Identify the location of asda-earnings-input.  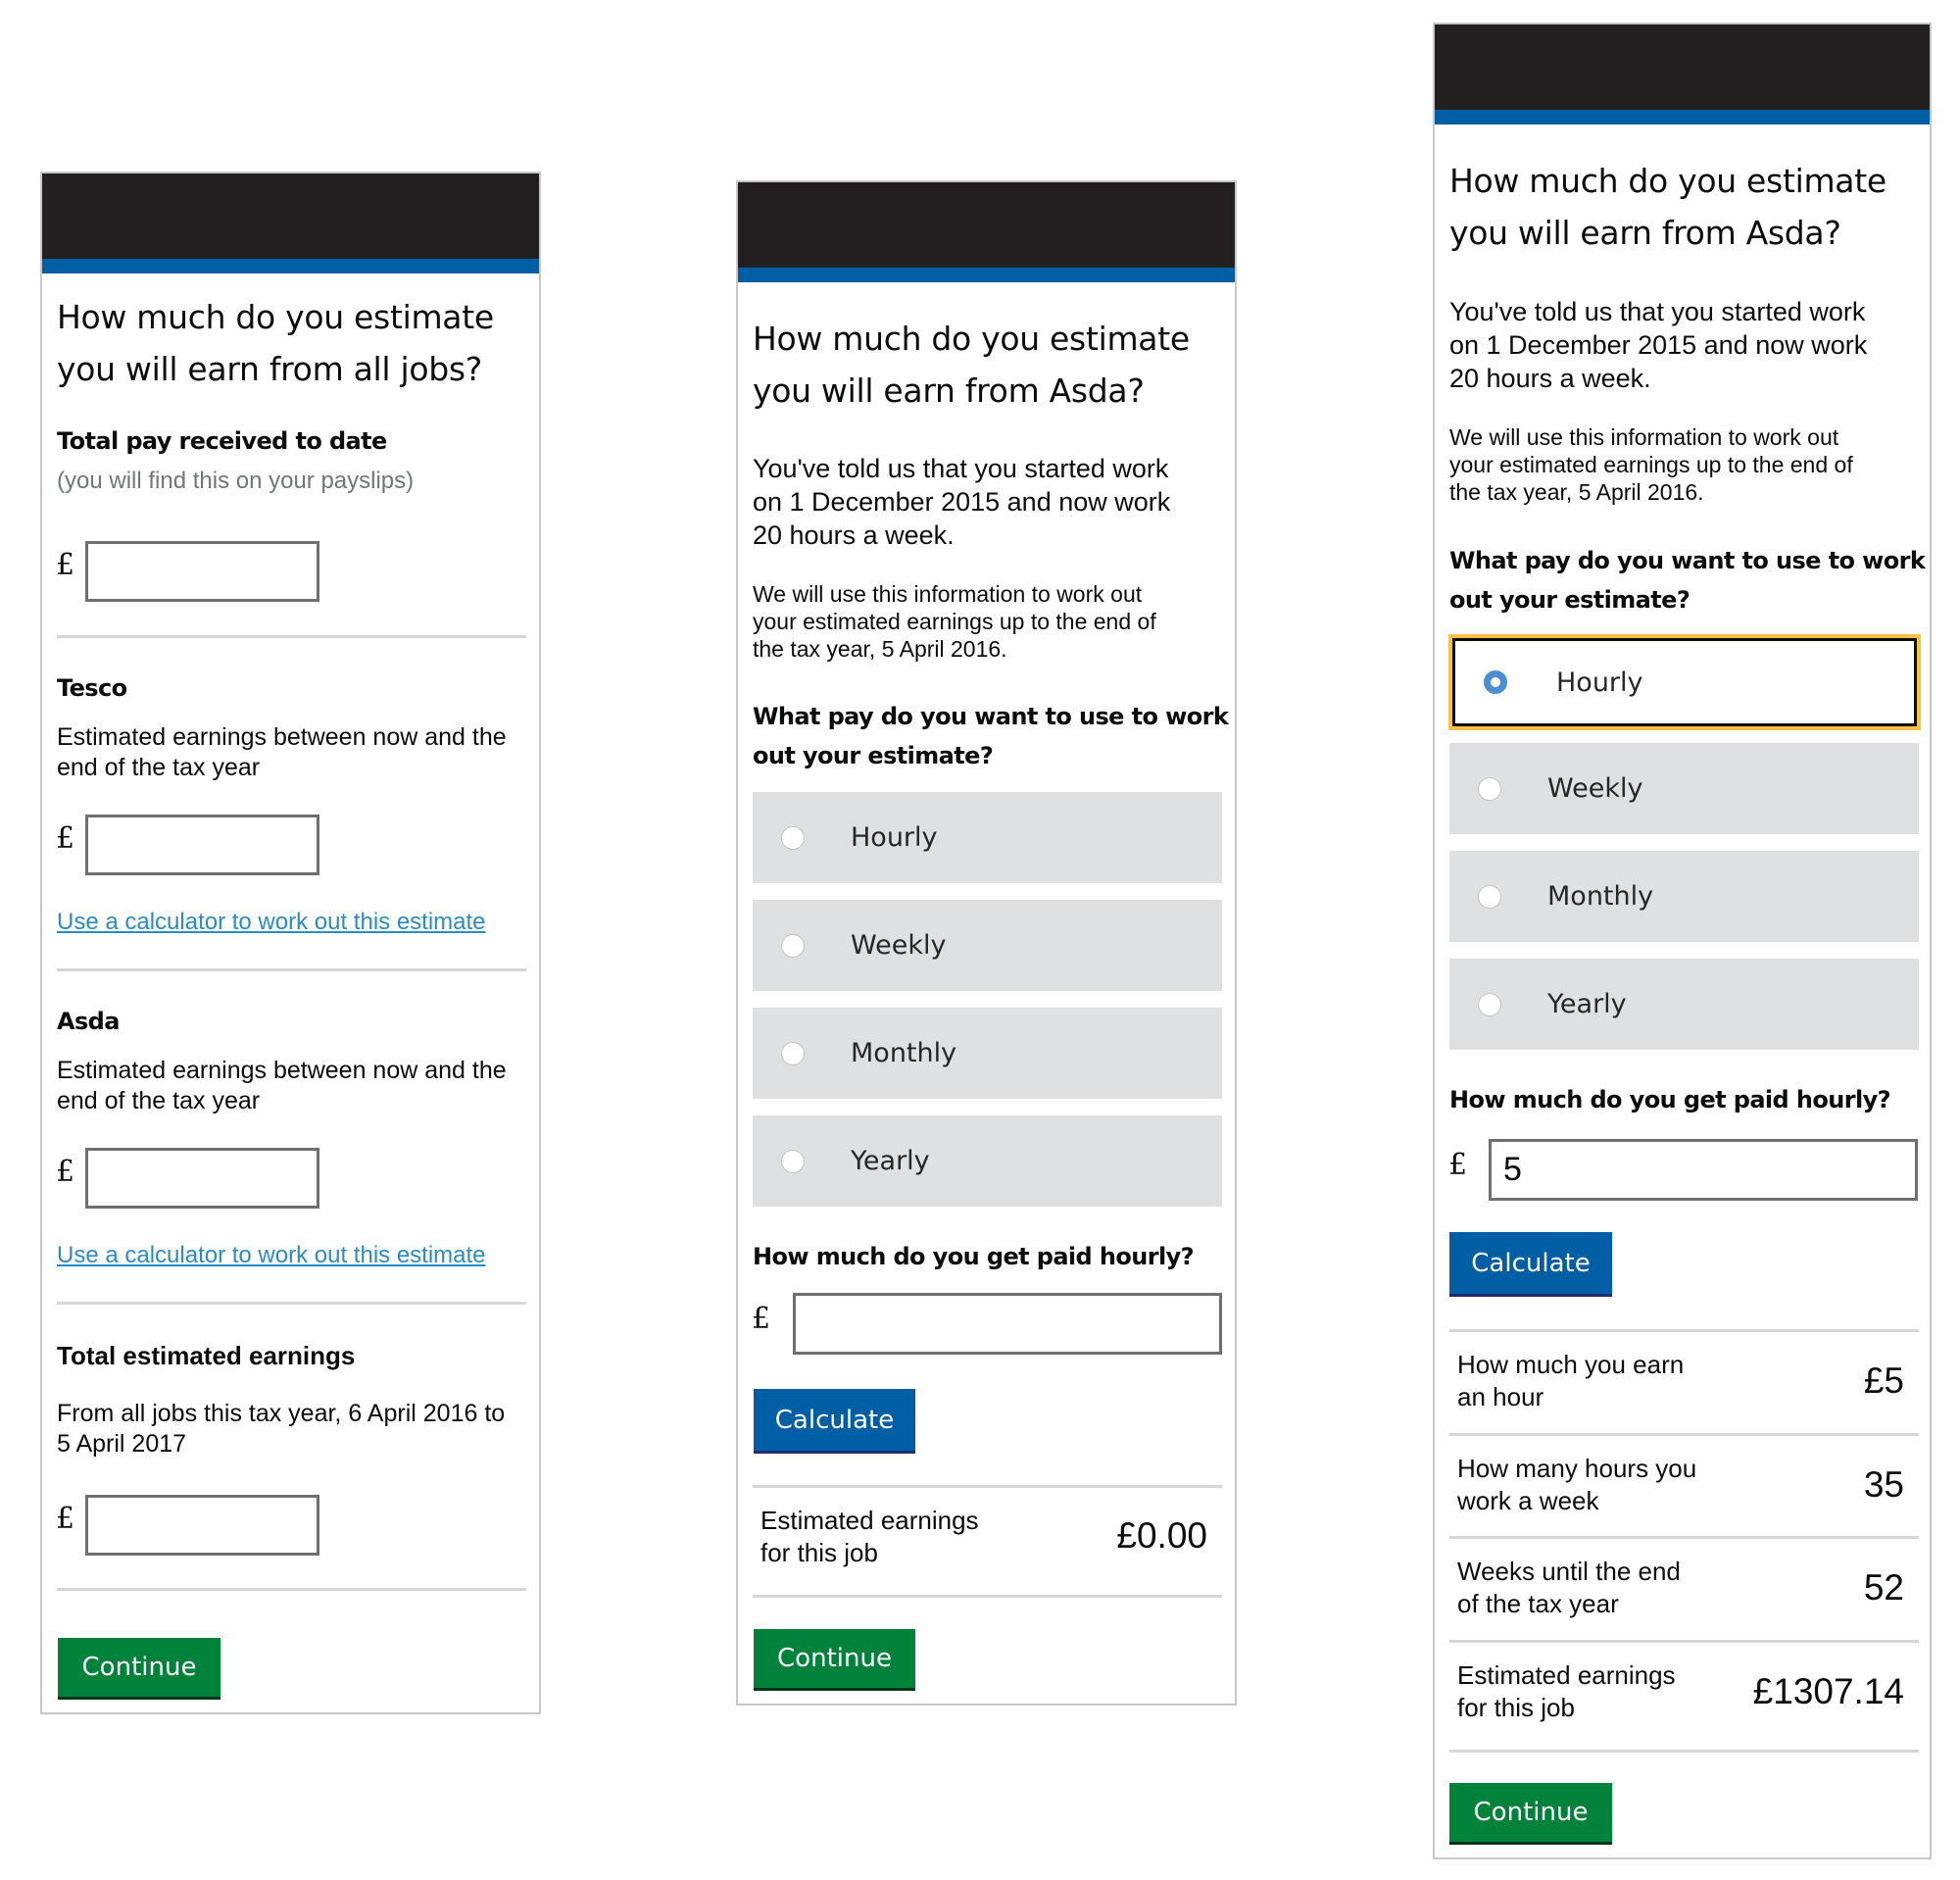
(202, 1178).